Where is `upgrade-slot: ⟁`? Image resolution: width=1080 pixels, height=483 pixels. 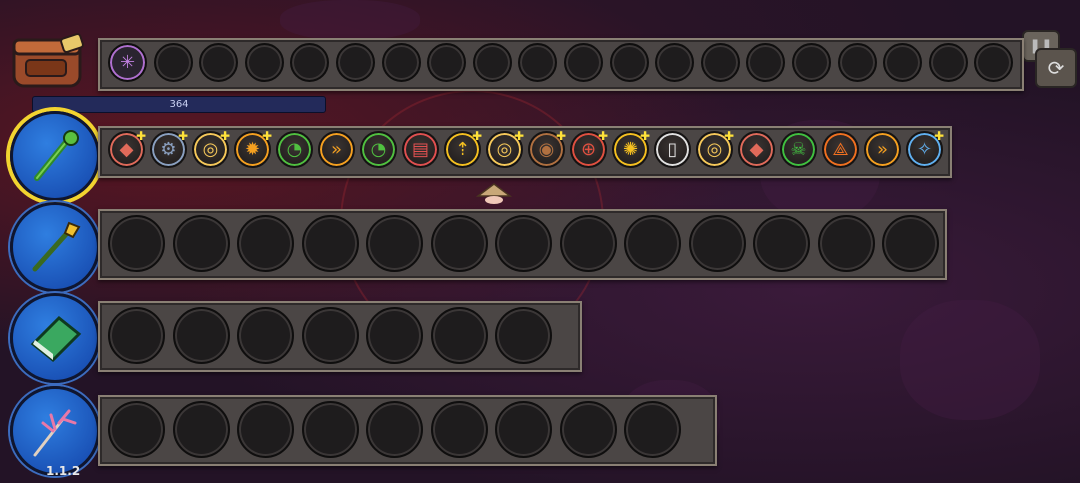 upgrade-slot: ⟁ is located at coordinates (840, 149).